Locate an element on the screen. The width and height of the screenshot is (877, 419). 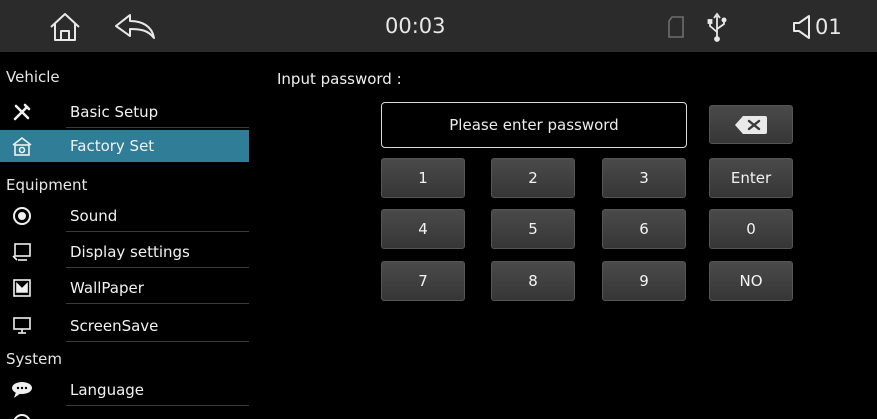
status-bar: 00:03 01 is located at coordinates (438, 26).